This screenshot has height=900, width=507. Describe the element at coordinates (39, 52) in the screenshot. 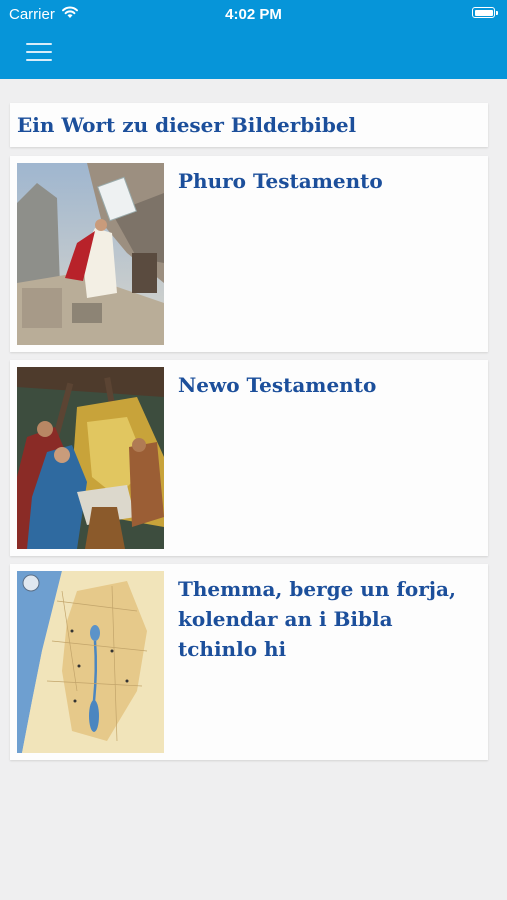

I see `hamburger-menu-icon` at that location.